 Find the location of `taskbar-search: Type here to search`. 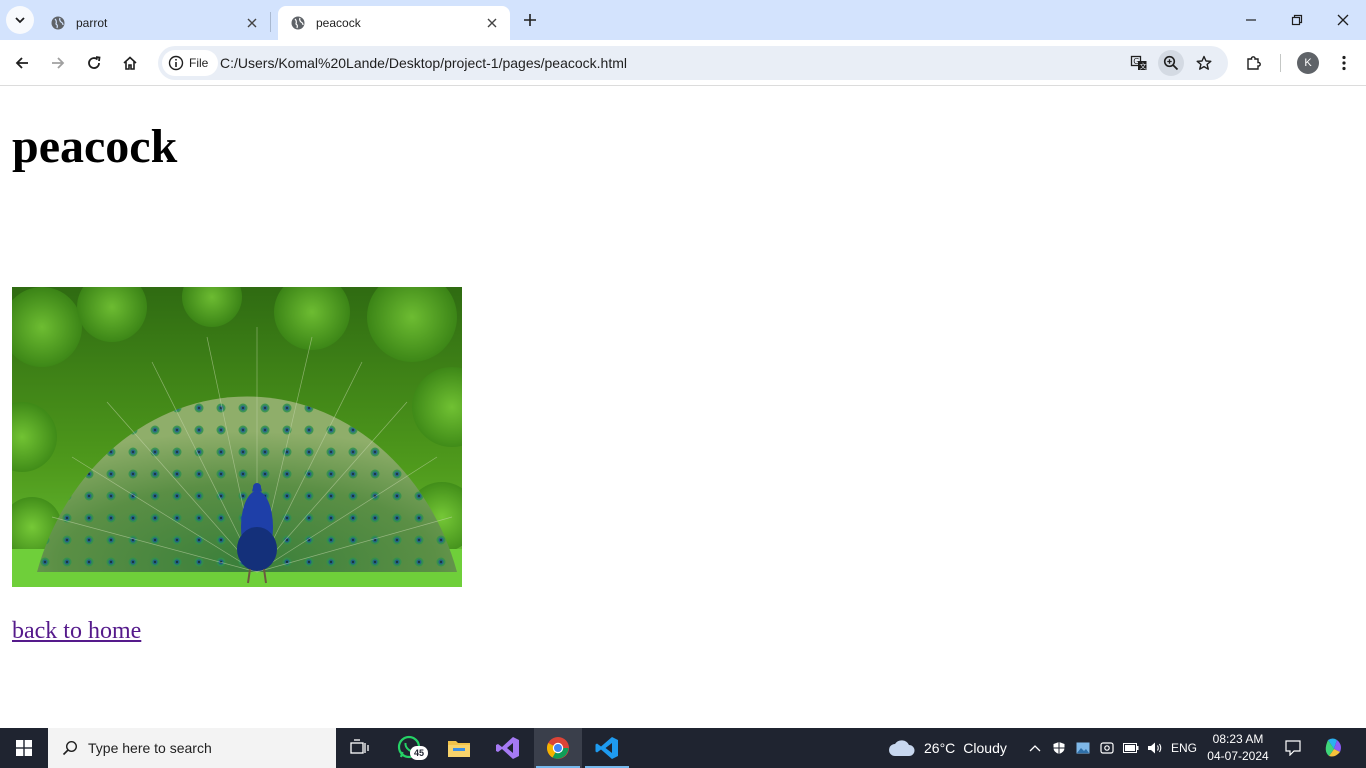

taskbar-search: Type here to search is located at coordinates (192, 748).